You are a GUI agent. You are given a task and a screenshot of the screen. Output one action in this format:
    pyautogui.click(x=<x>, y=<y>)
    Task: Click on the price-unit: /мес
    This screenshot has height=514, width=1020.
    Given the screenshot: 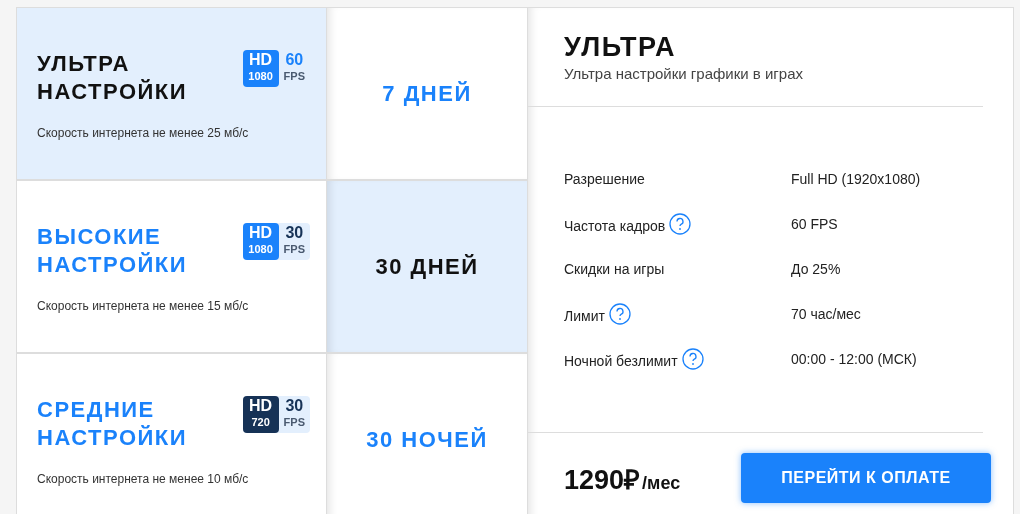 What is the action you would take?
    pyautogui.click(x=661, y=483)
    